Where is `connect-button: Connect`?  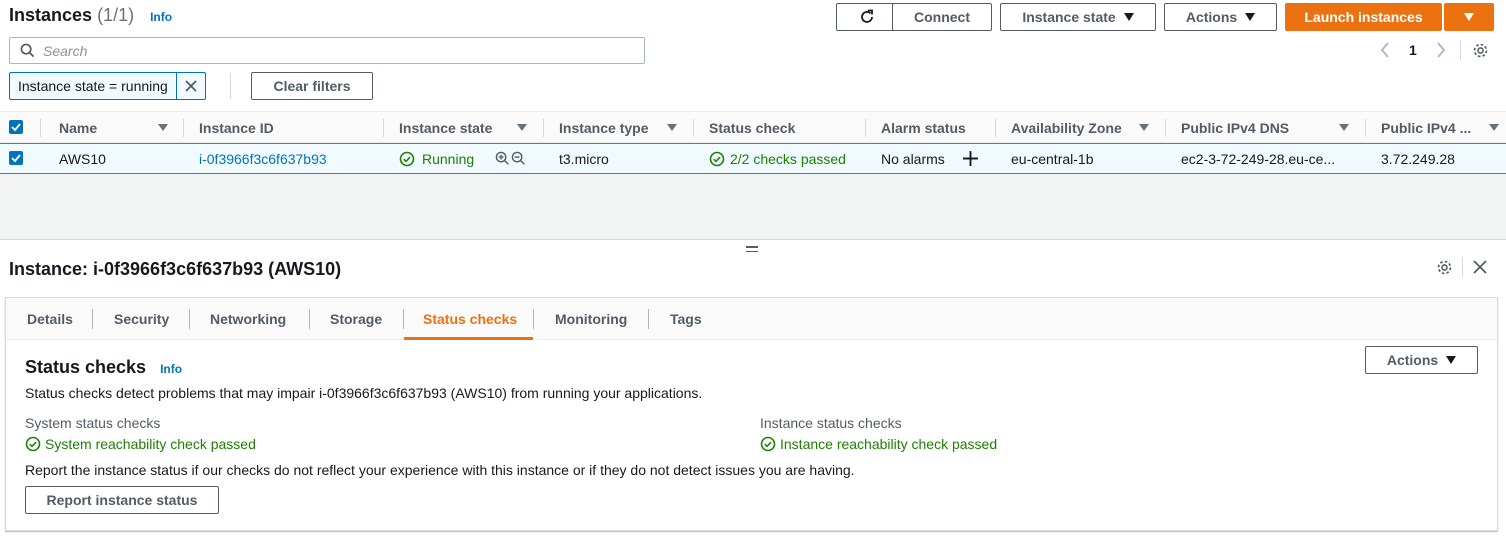 connect-button: Connect is located at coordinates (942, 17).